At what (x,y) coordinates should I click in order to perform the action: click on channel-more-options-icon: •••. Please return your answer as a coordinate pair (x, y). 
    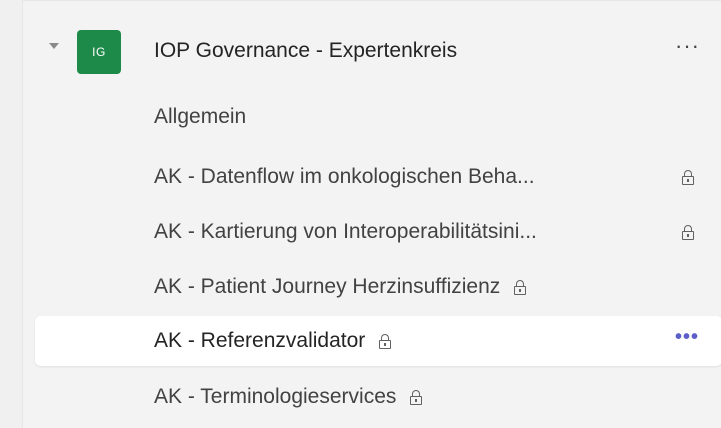
    Looking at the image, I should click on (687, 337).